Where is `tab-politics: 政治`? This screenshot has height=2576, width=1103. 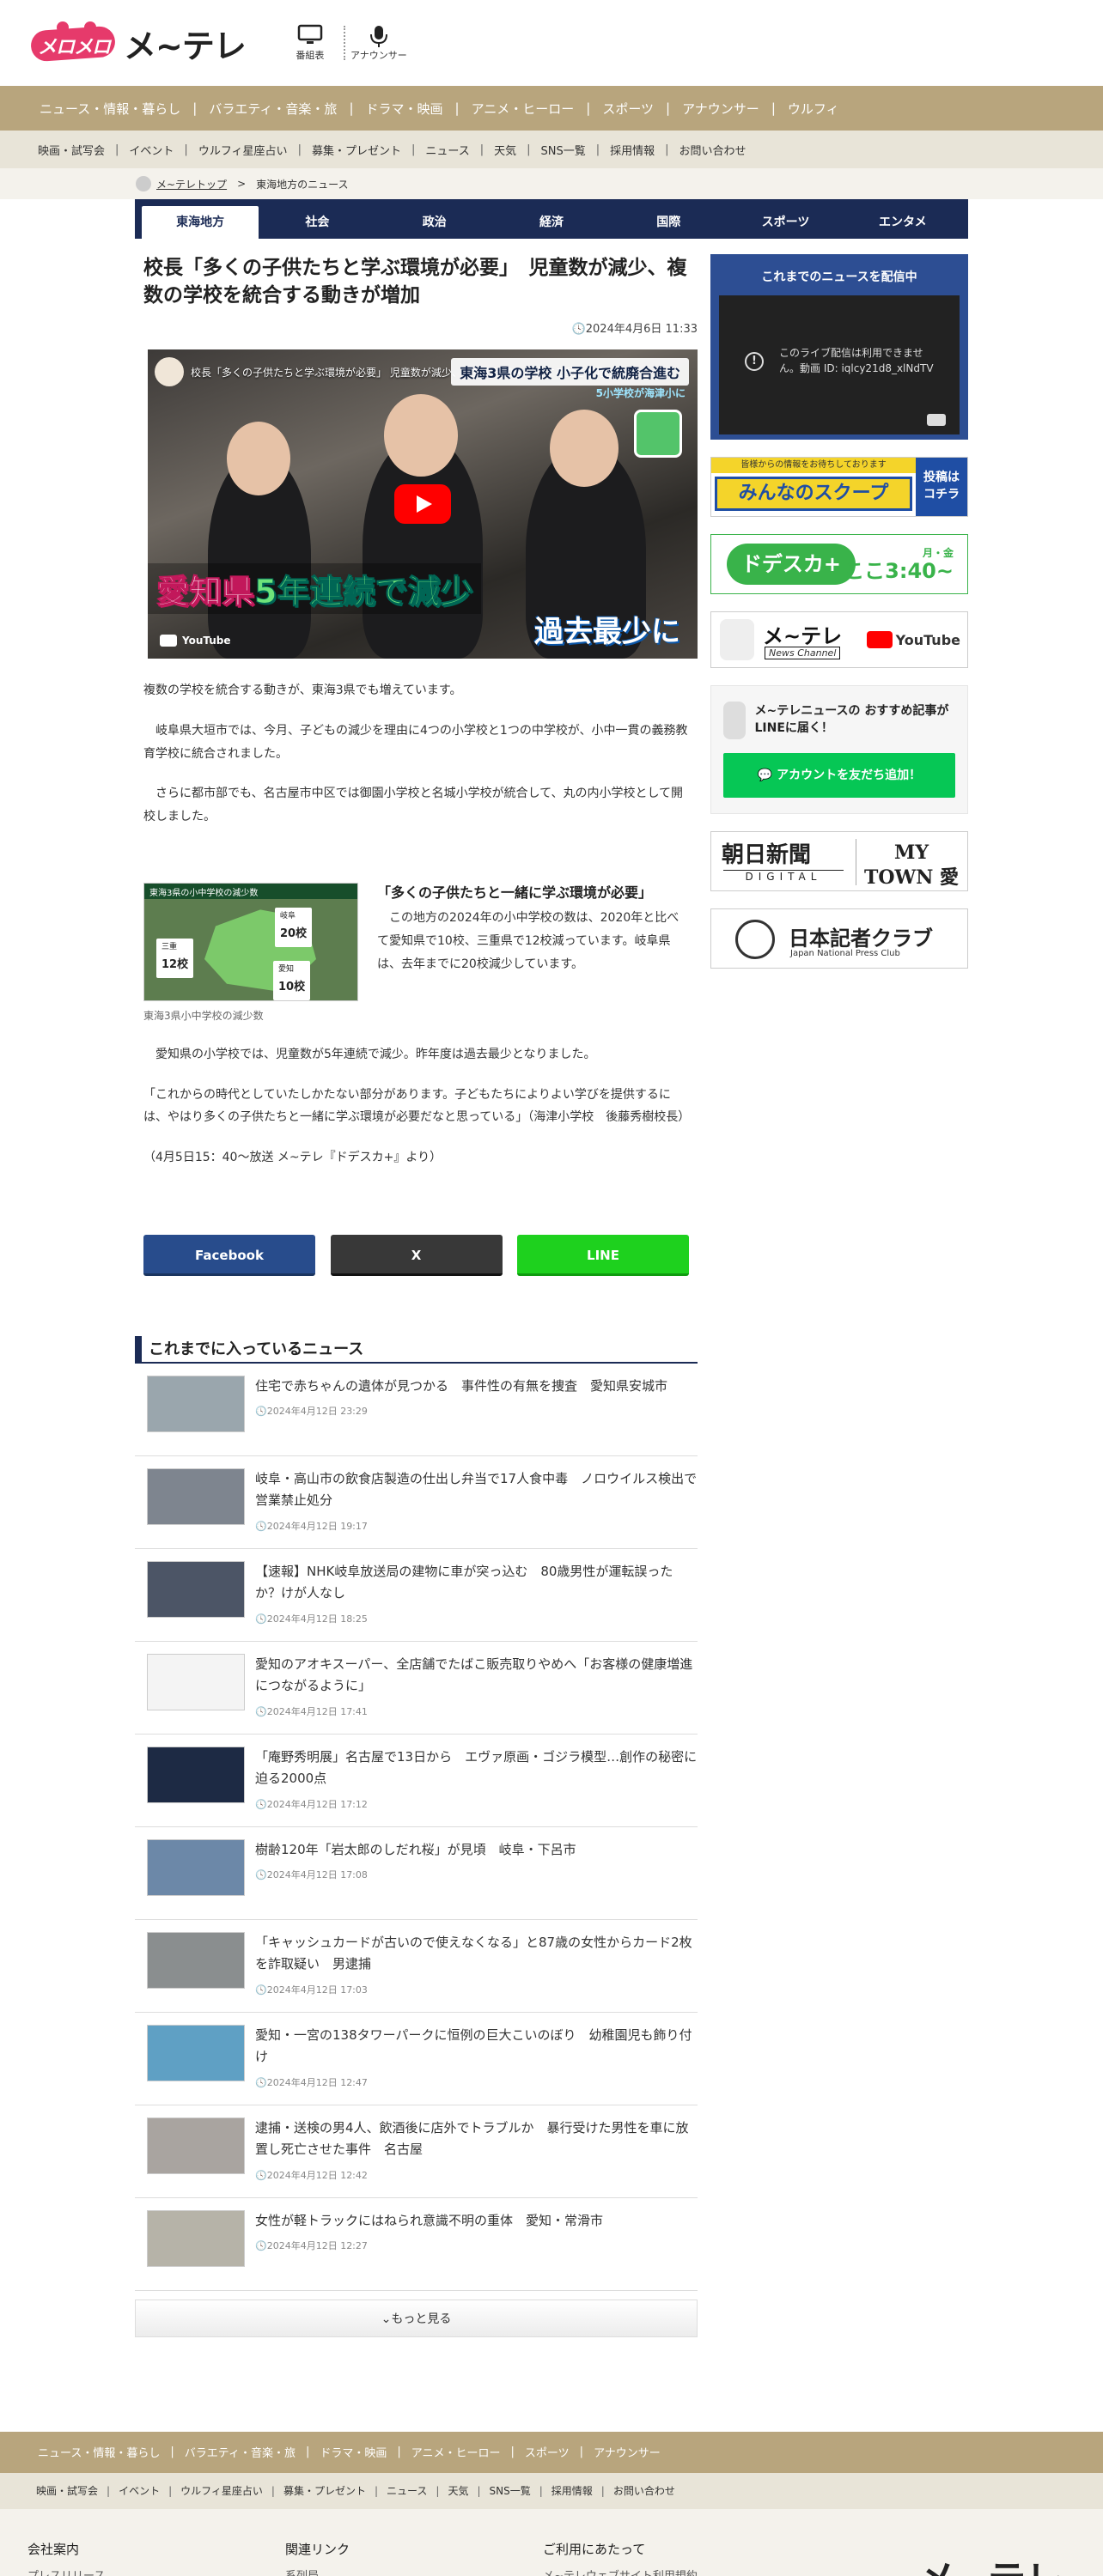 tab-politics: 政治 is located at coordinates (434, 222).